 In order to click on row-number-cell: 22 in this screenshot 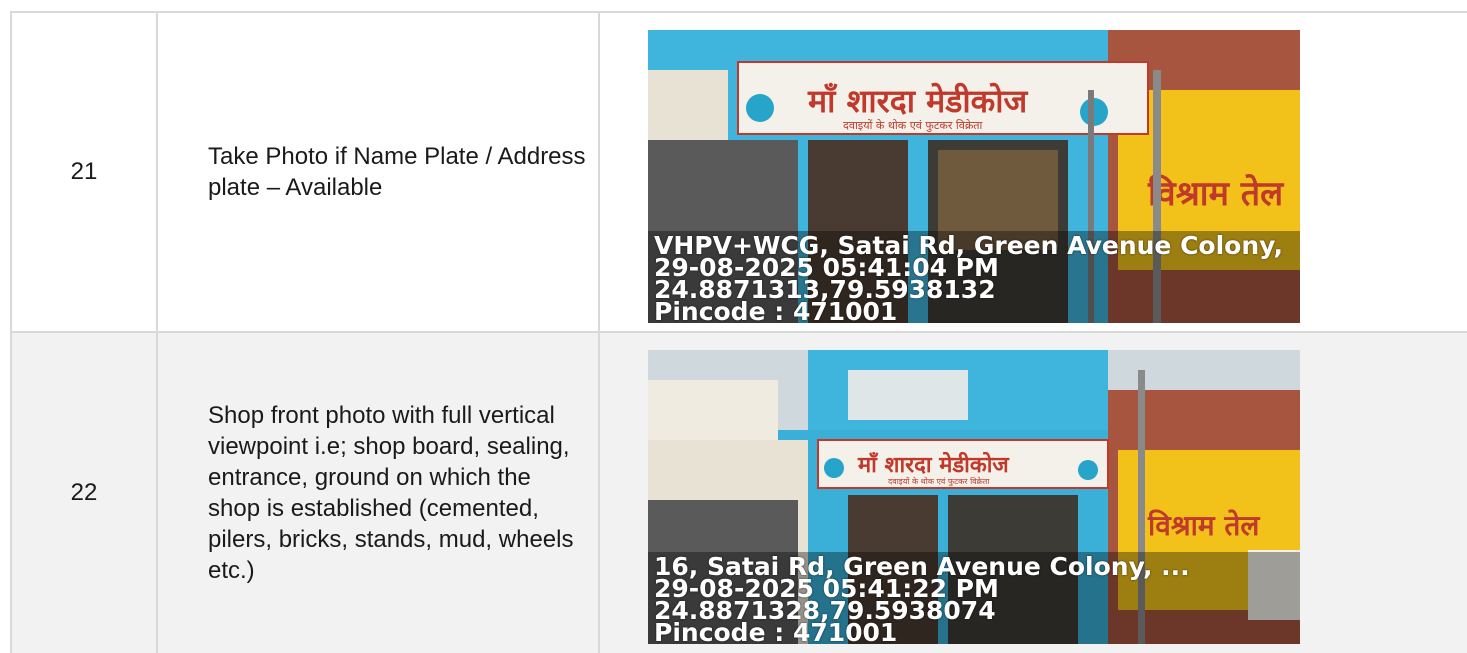, I will do `click(83, 493)`.